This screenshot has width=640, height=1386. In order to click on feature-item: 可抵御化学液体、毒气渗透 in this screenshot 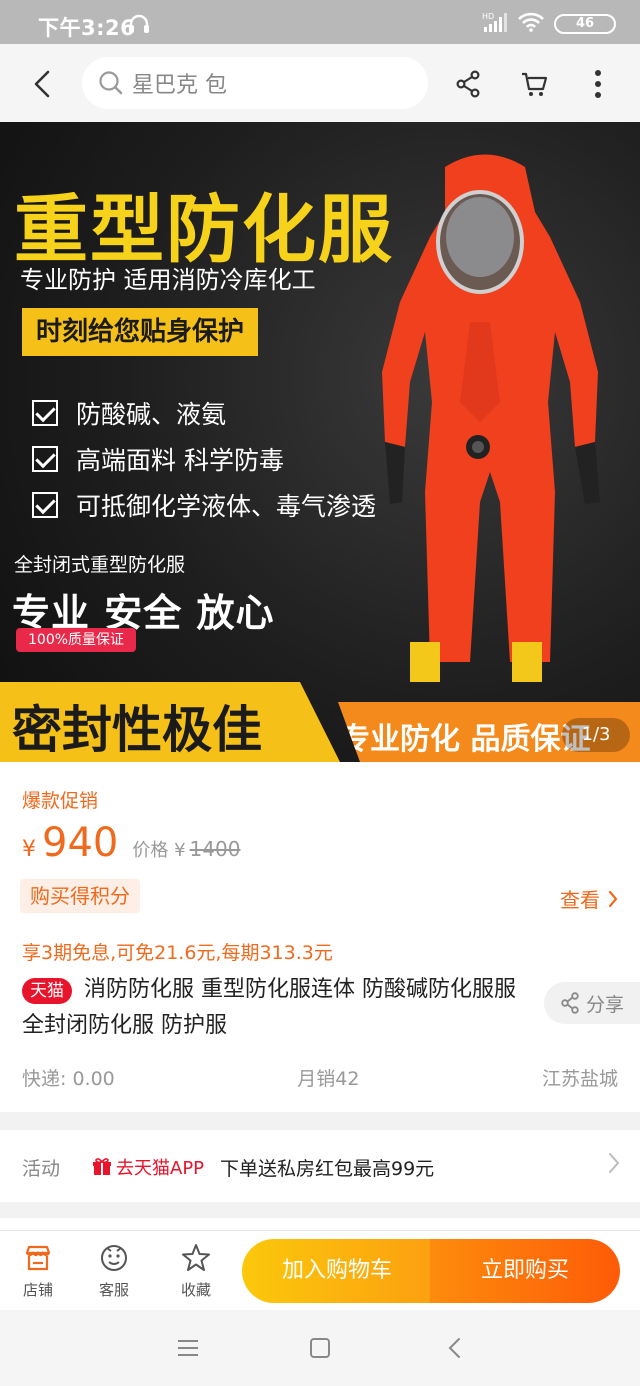, I will do `click(204, 505)`.